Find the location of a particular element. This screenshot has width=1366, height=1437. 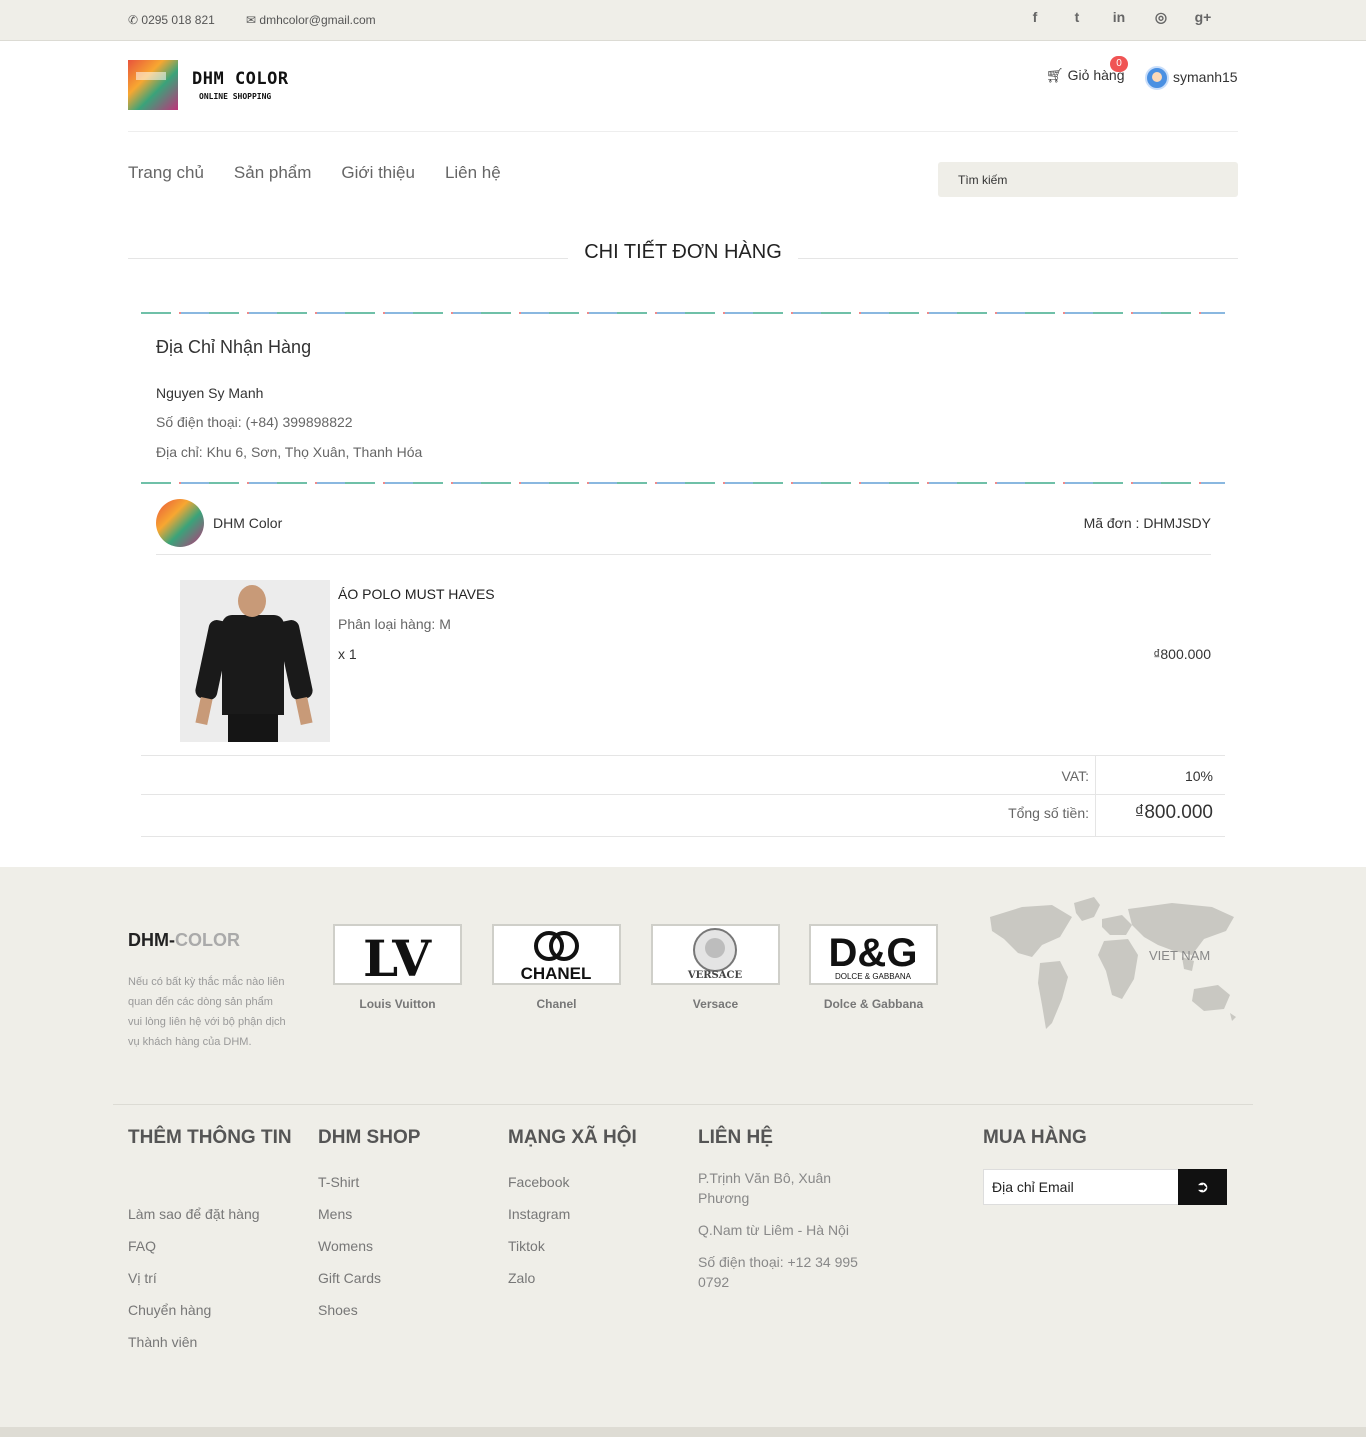

total-label: Tổng số tiền: is located at coordinates (1048, 813).